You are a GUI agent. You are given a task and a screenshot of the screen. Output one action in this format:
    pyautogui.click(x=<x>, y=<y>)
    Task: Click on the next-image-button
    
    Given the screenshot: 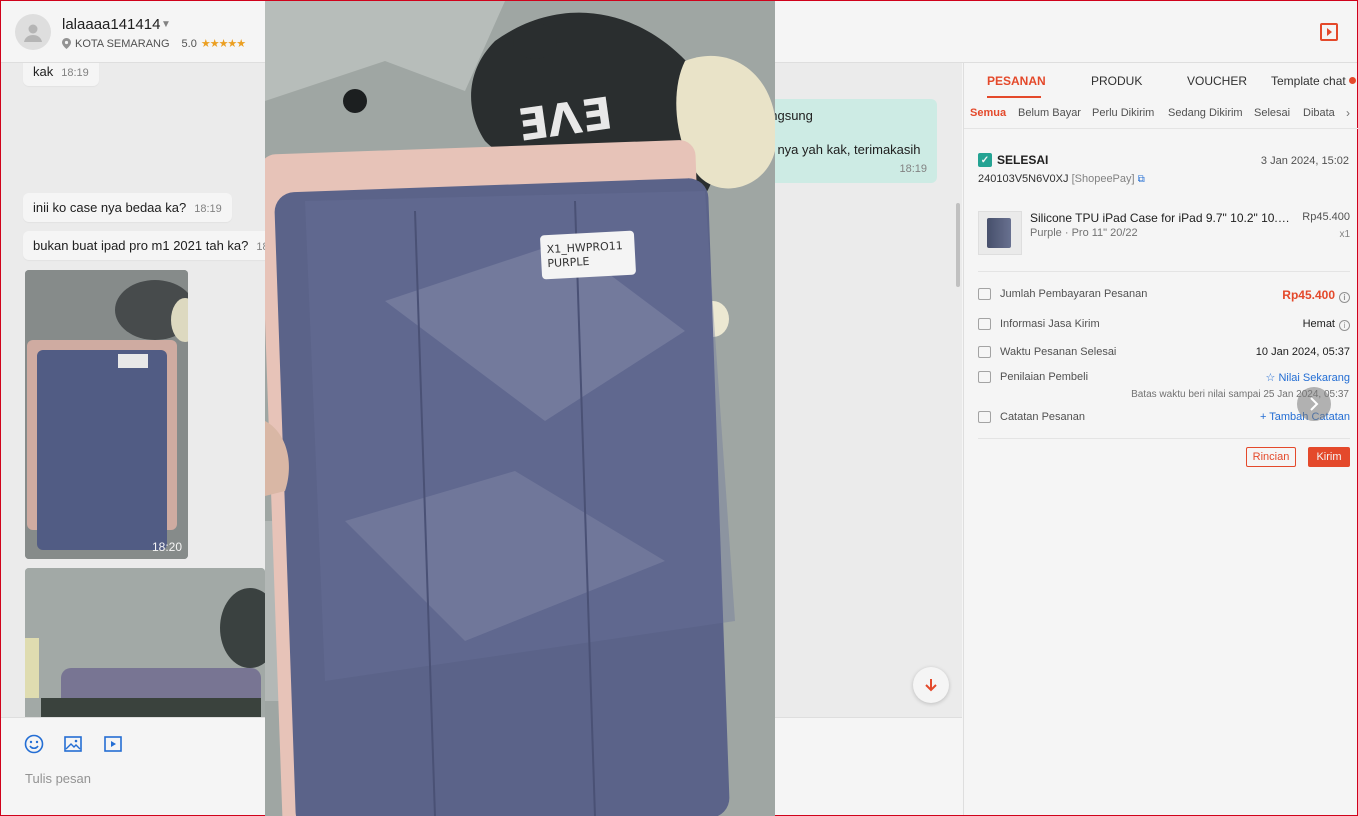 What is the action you would take?
    pyautogui.click(x=1314, y=404)
    